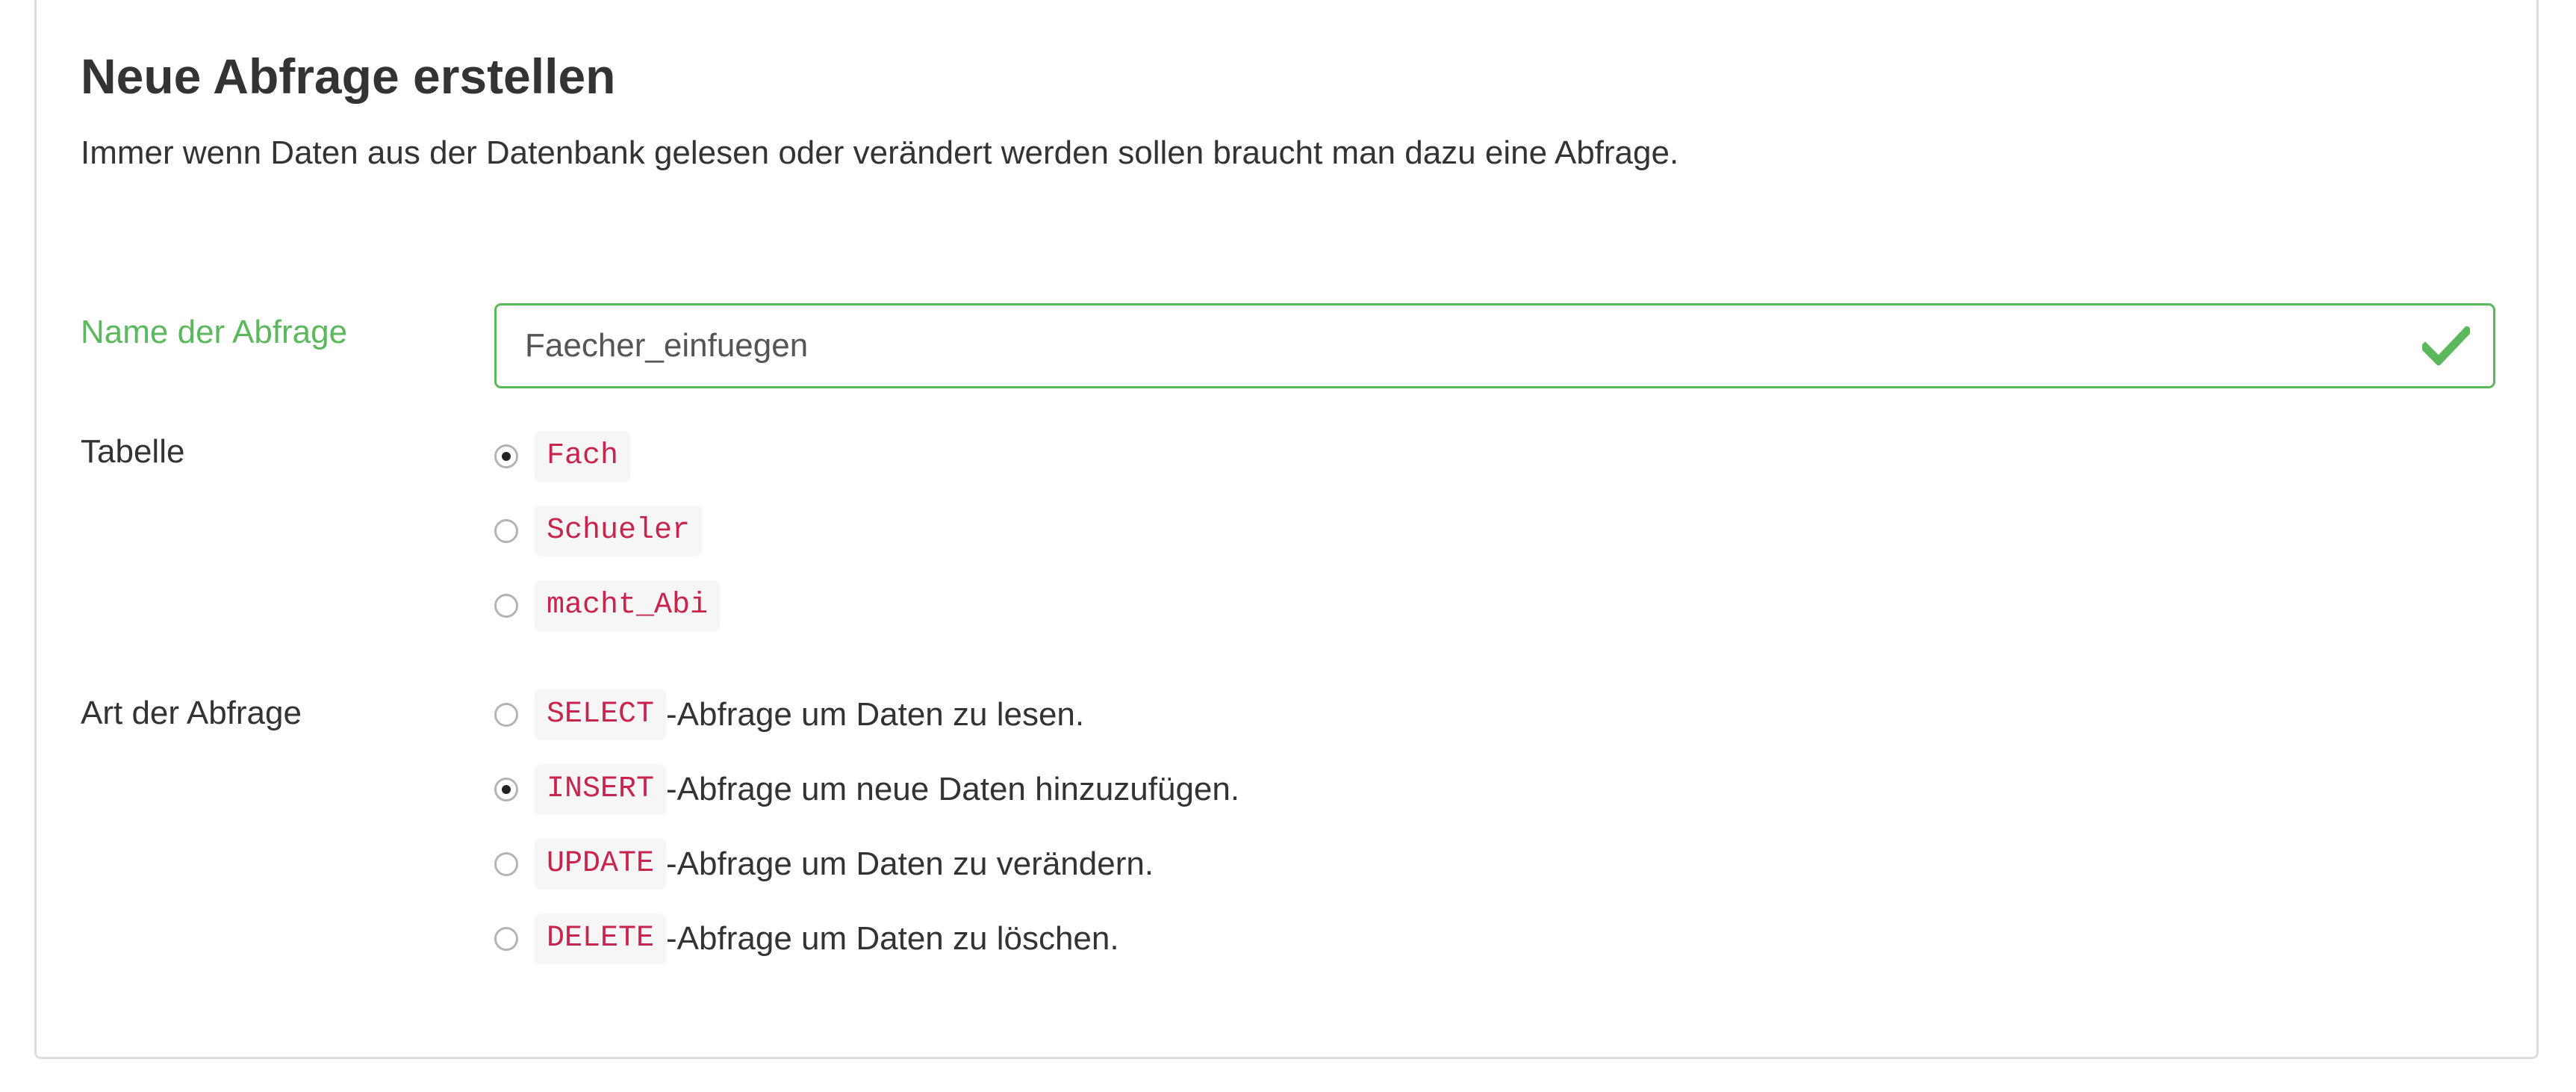 This screenshot has height=1092, width=2576. Describe the element at coordinates (506, 606) in the screenshot. I see `radio-macht-abi` at that location.